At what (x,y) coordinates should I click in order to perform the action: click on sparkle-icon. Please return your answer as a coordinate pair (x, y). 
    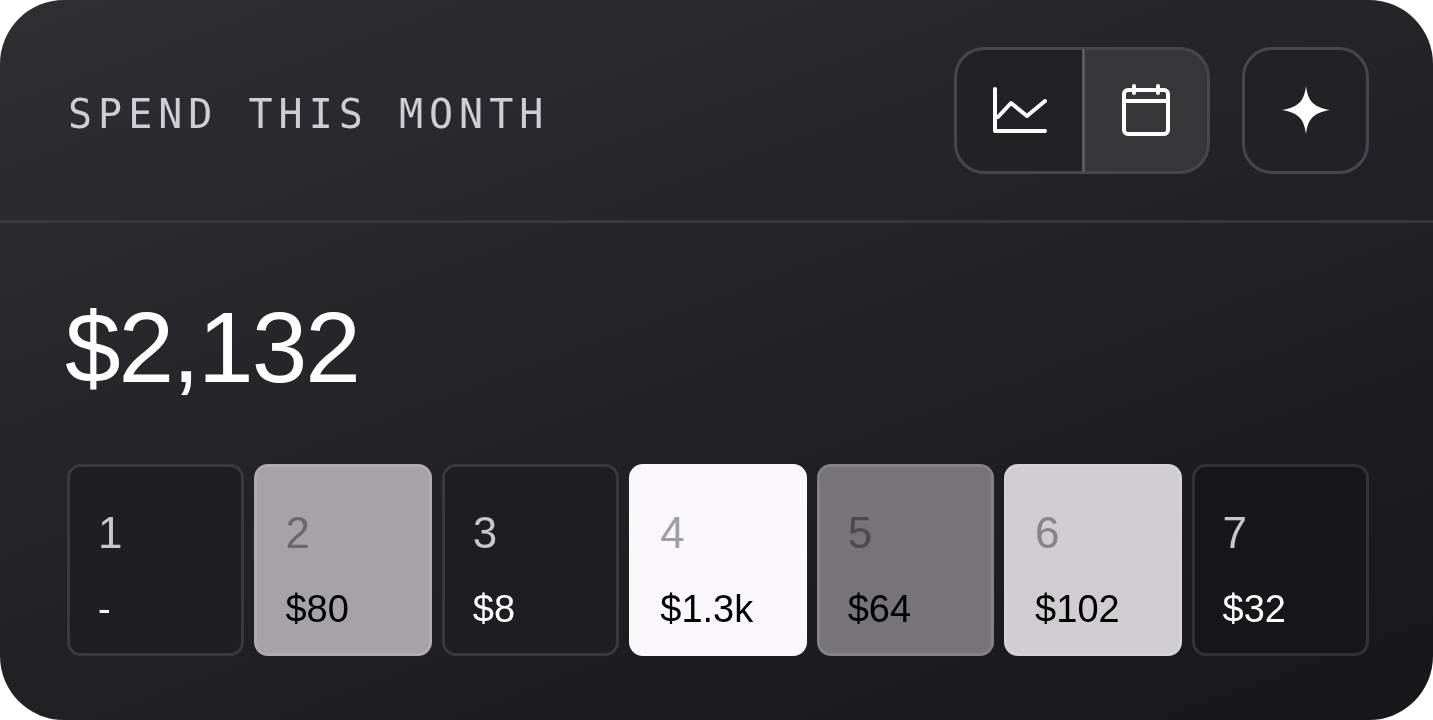
    Looking at the image, I should click on (1305, 110).